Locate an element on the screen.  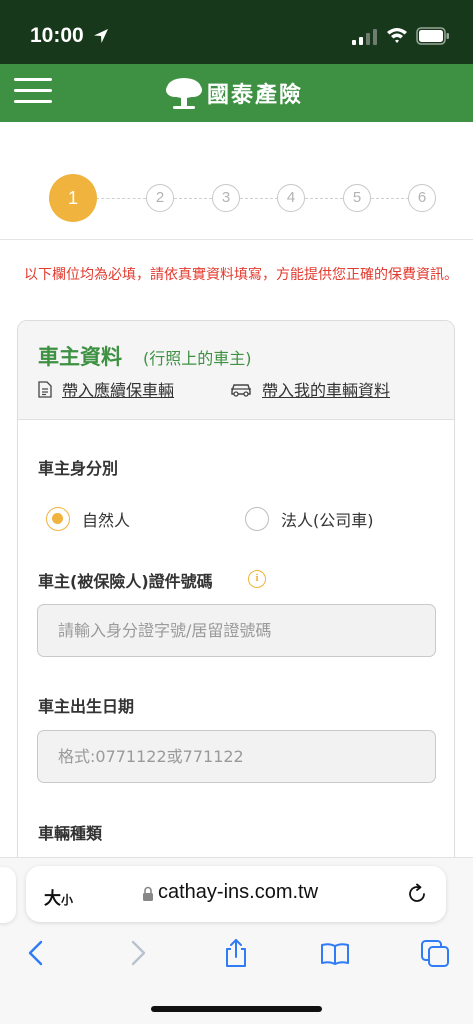
share-icon is located at coordinates (236, 953).